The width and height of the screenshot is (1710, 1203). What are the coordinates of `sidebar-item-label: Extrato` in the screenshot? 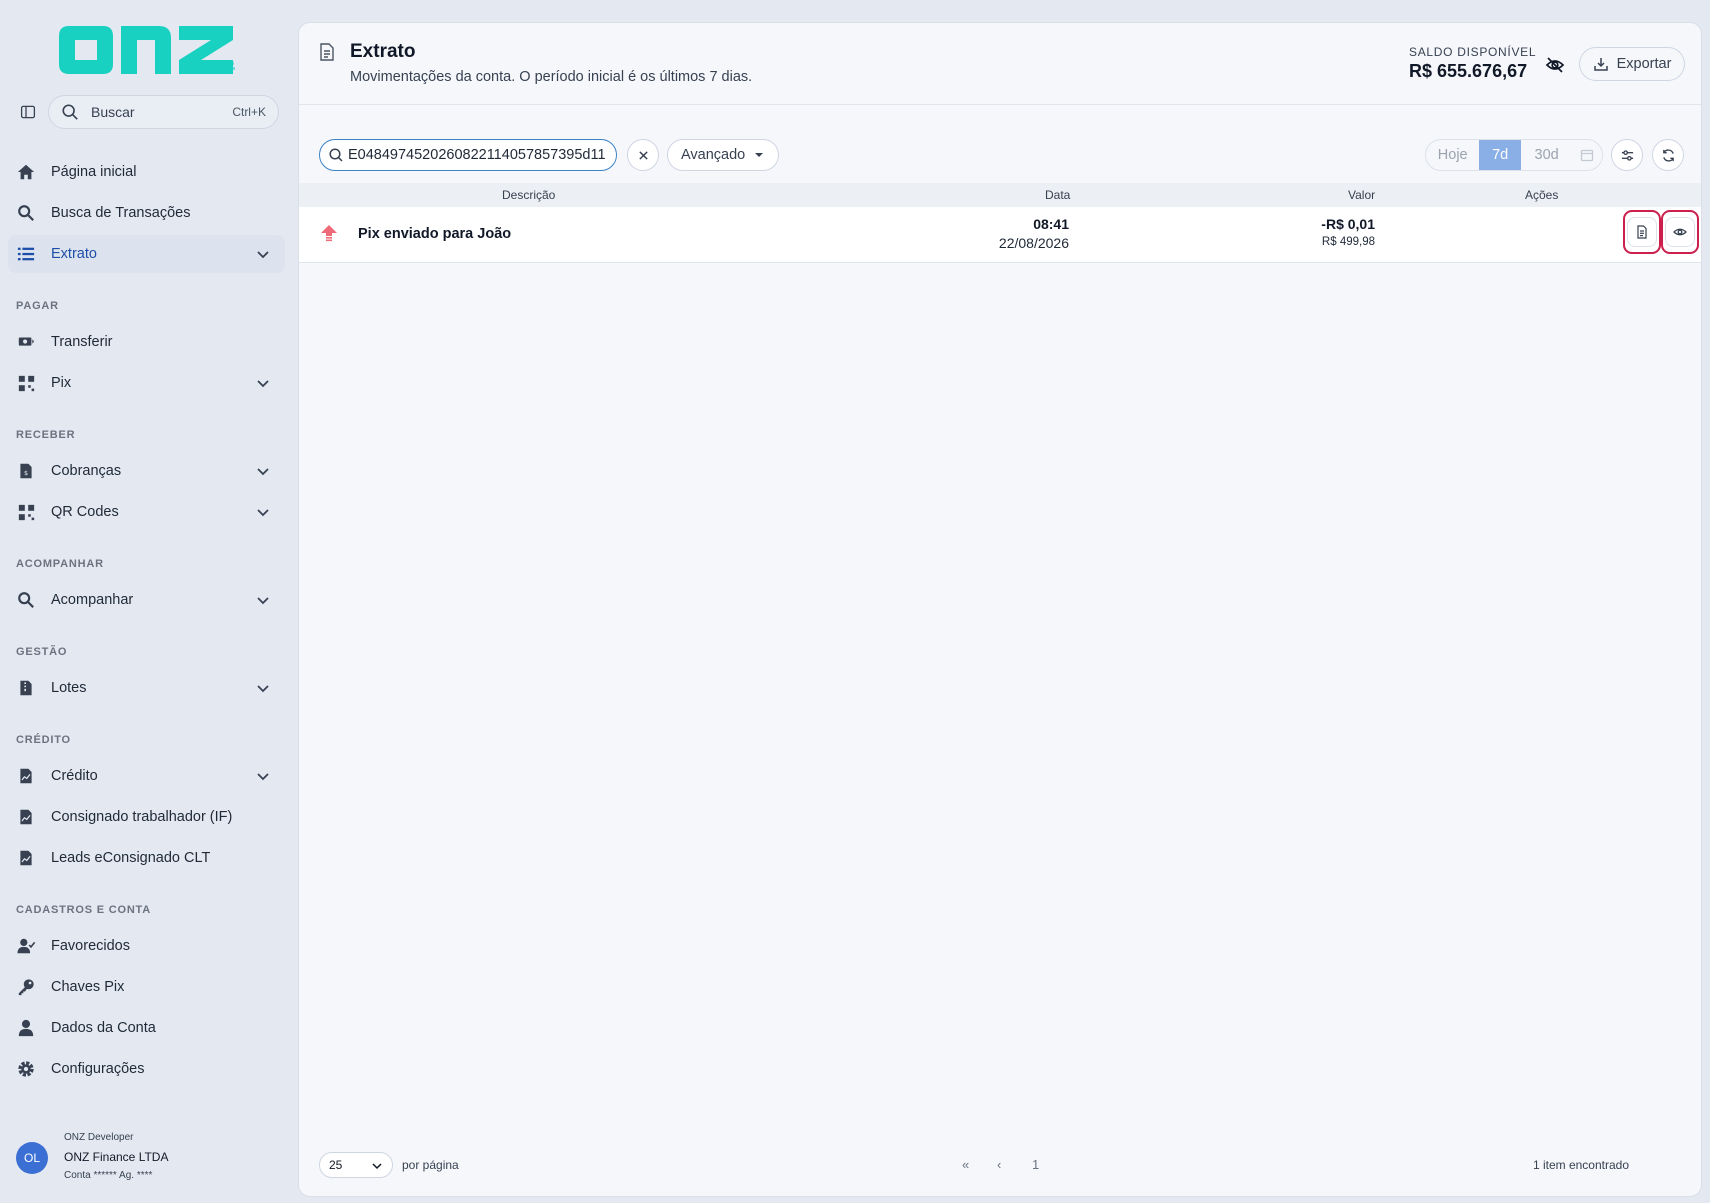 It's located at (74, 254).